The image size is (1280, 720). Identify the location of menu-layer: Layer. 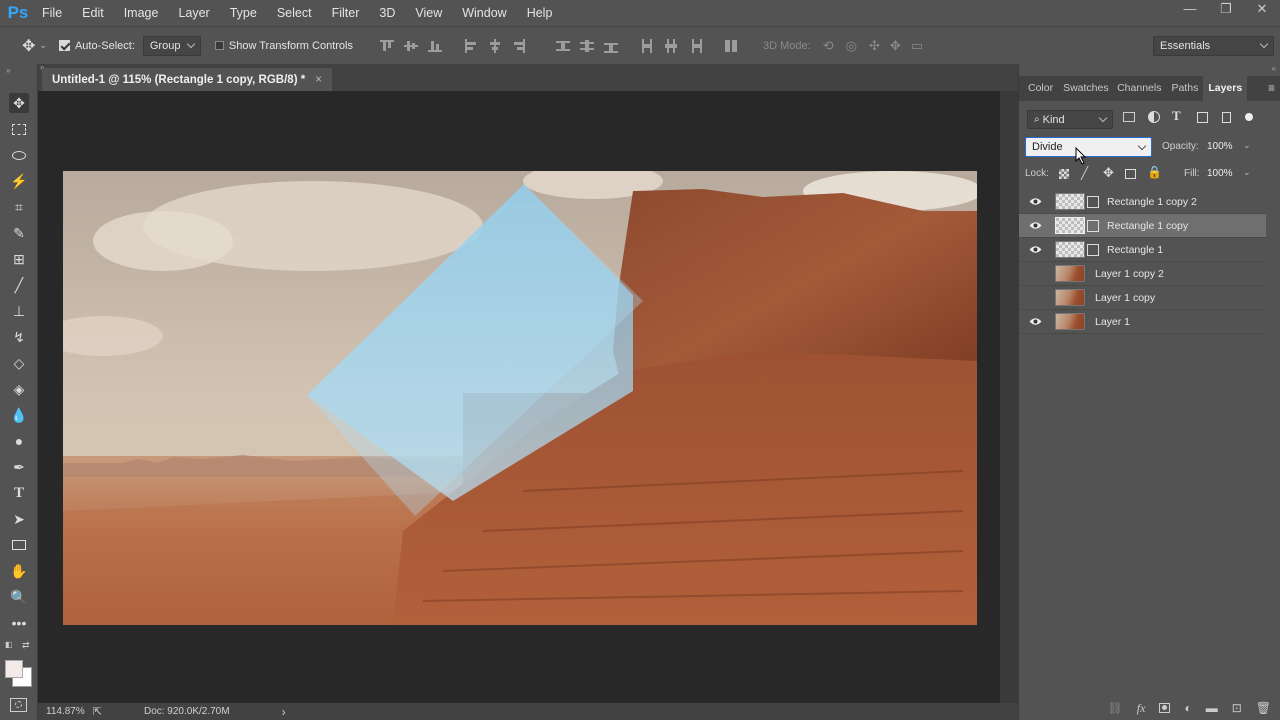
(193, 13).